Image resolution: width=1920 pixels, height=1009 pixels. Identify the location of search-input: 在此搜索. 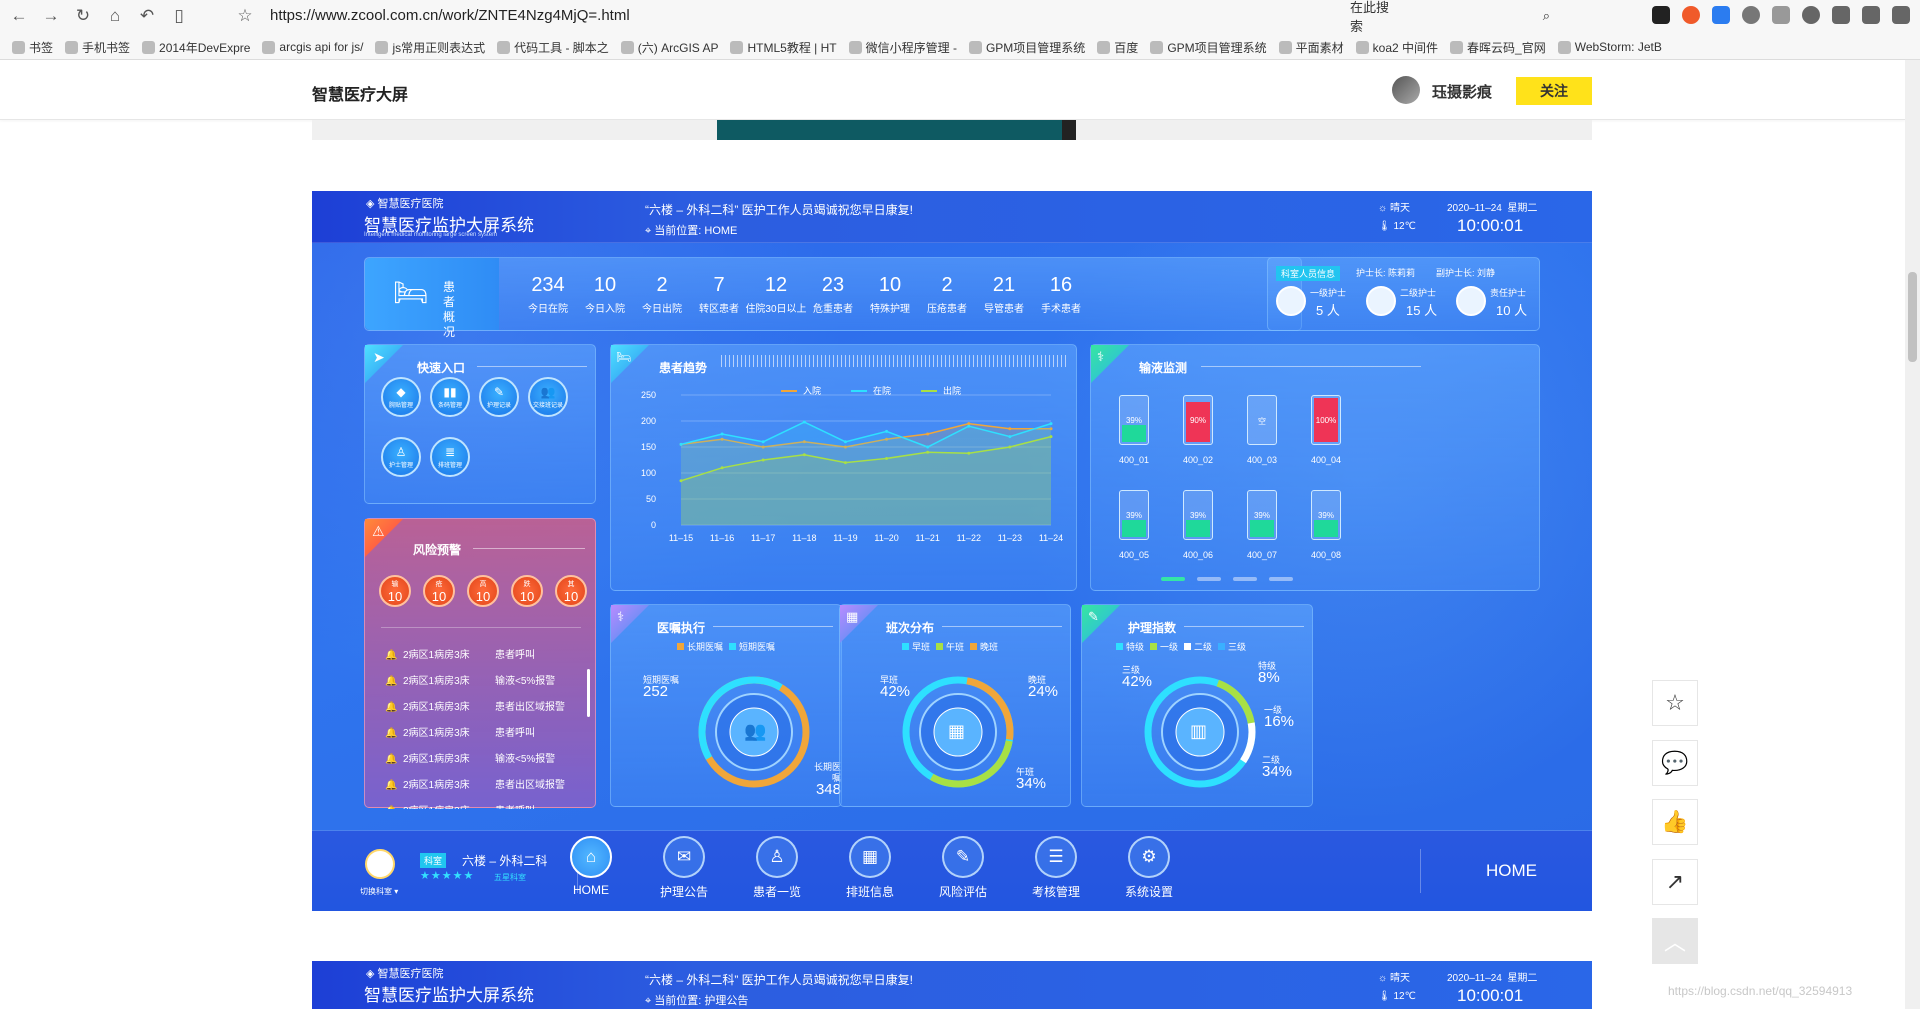
(1373, 17).